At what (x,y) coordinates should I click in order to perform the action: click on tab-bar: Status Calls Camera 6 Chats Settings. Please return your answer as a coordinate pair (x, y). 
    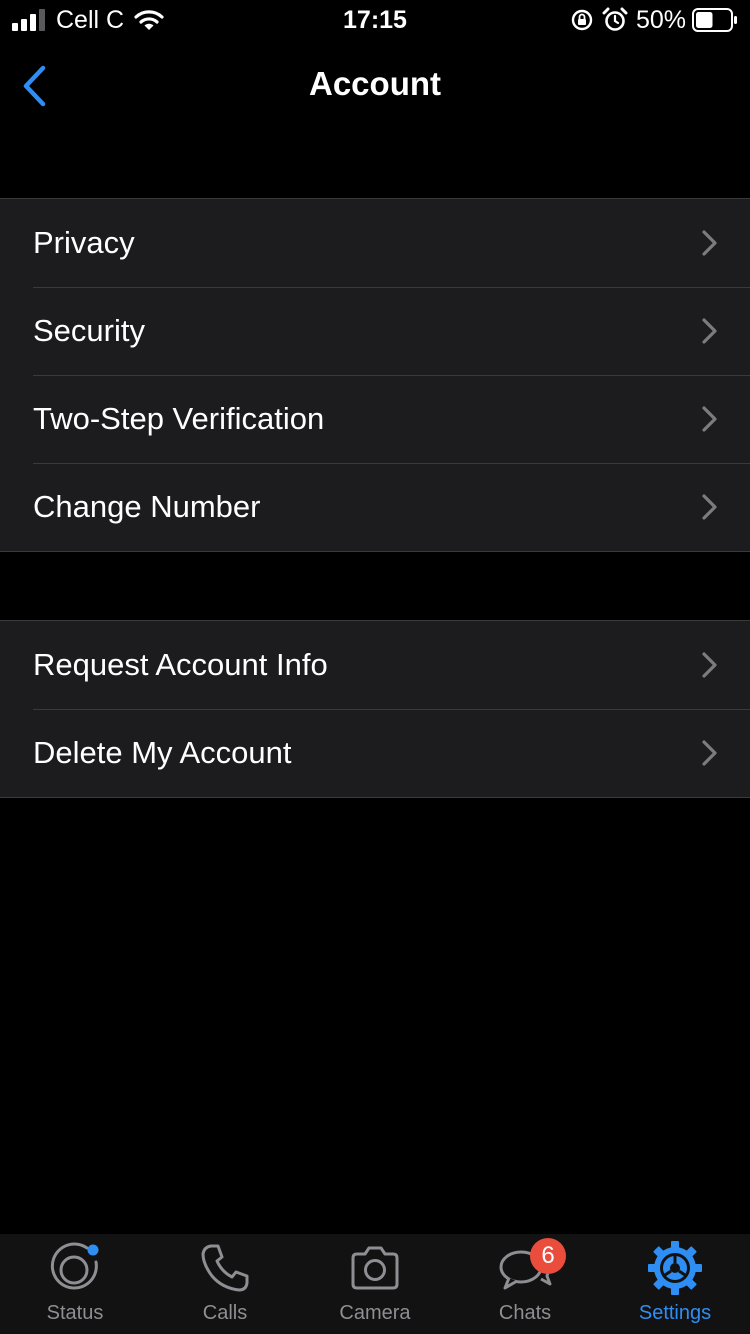
    Looking at the image, I should click on (375, 1284).